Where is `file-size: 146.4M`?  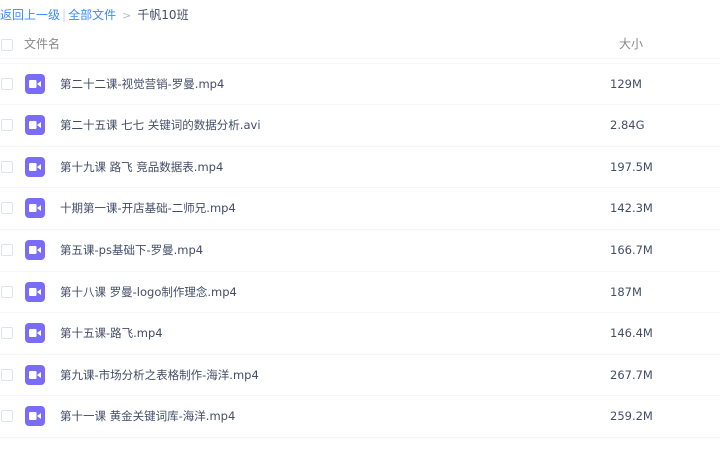 file-size: 146.4M is located at coordinates (631, 333).